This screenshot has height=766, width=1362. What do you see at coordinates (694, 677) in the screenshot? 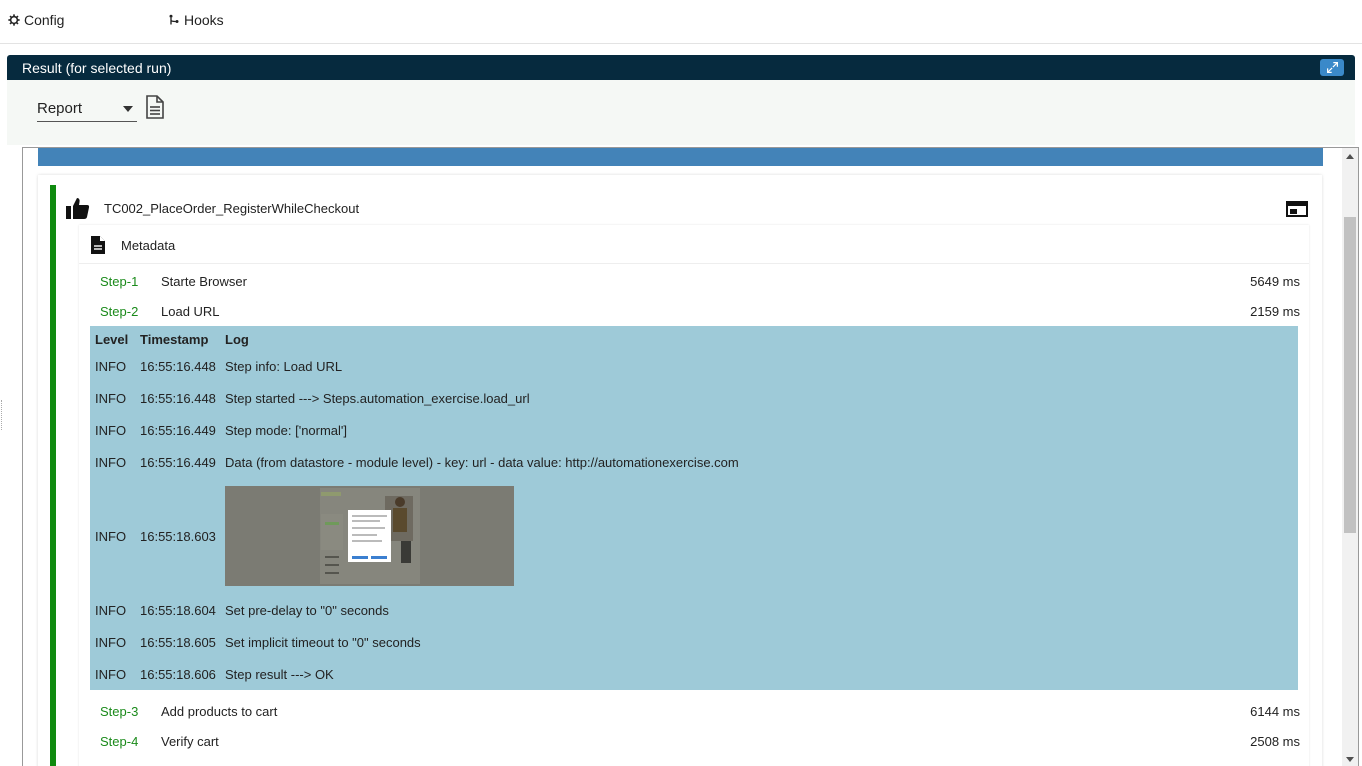
I see `log-row: INFO 16:55:18.606 Step result ---> OK` at bounding box center [694, 677].